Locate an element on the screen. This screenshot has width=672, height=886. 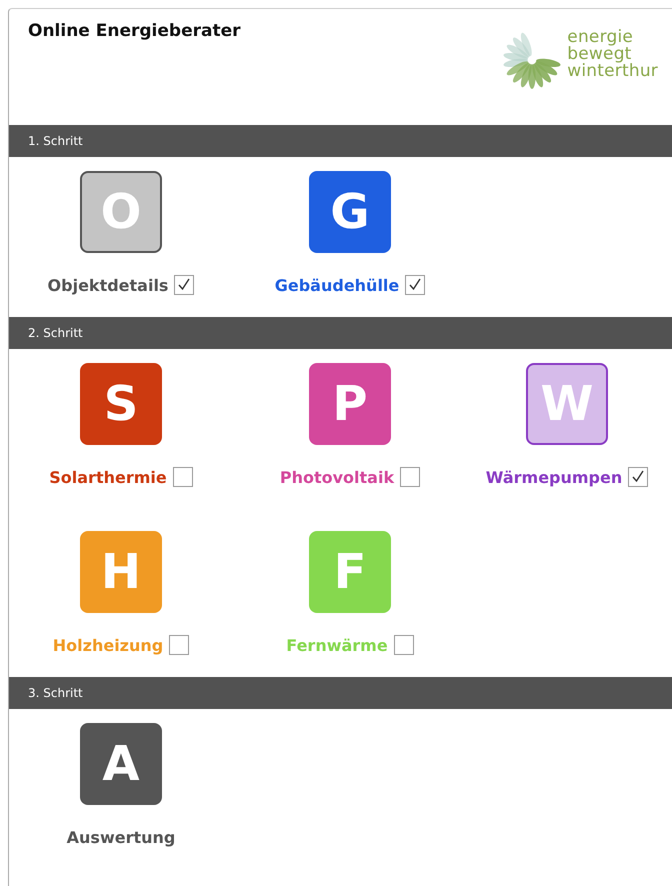
module-label: Fernwärme is located at coordinates (337, 645).